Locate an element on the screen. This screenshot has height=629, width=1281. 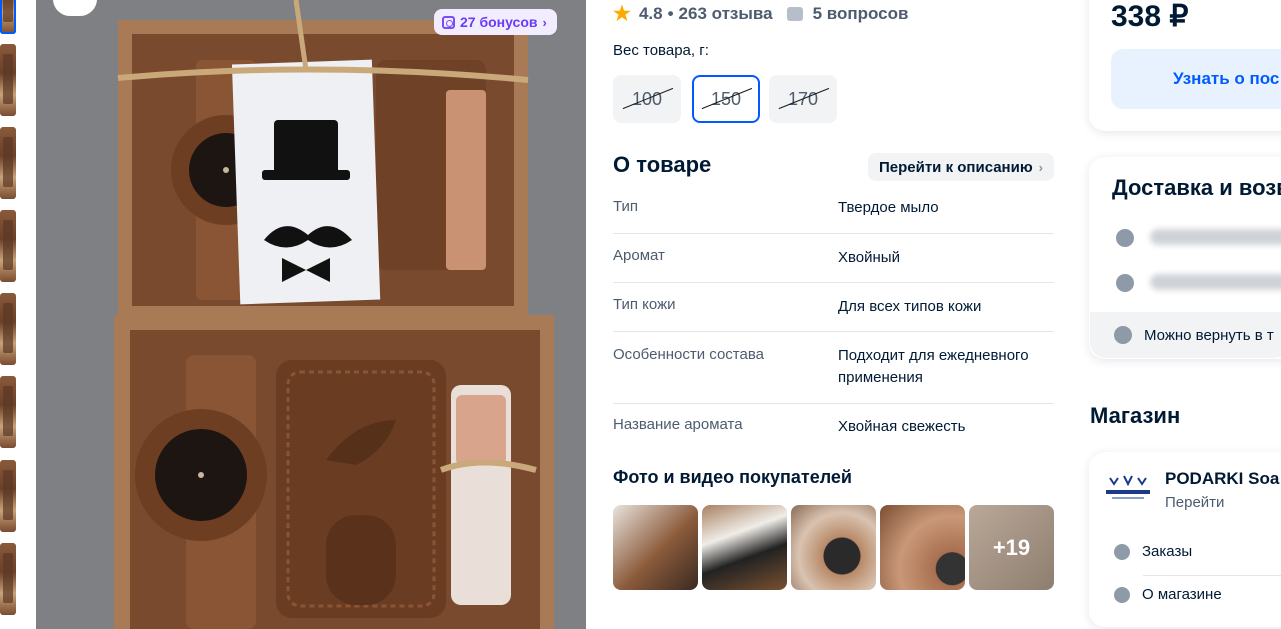
spec-value: Хвойная свежесть is located at coordinates (902, 426).